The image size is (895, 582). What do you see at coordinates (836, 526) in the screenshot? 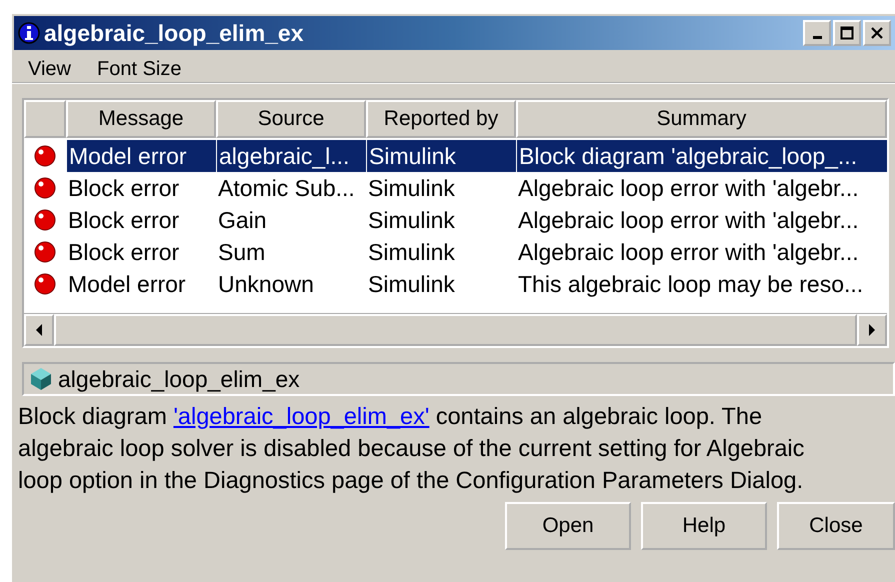
I see `dialog-button: Close` at bounding box center [836, 526].